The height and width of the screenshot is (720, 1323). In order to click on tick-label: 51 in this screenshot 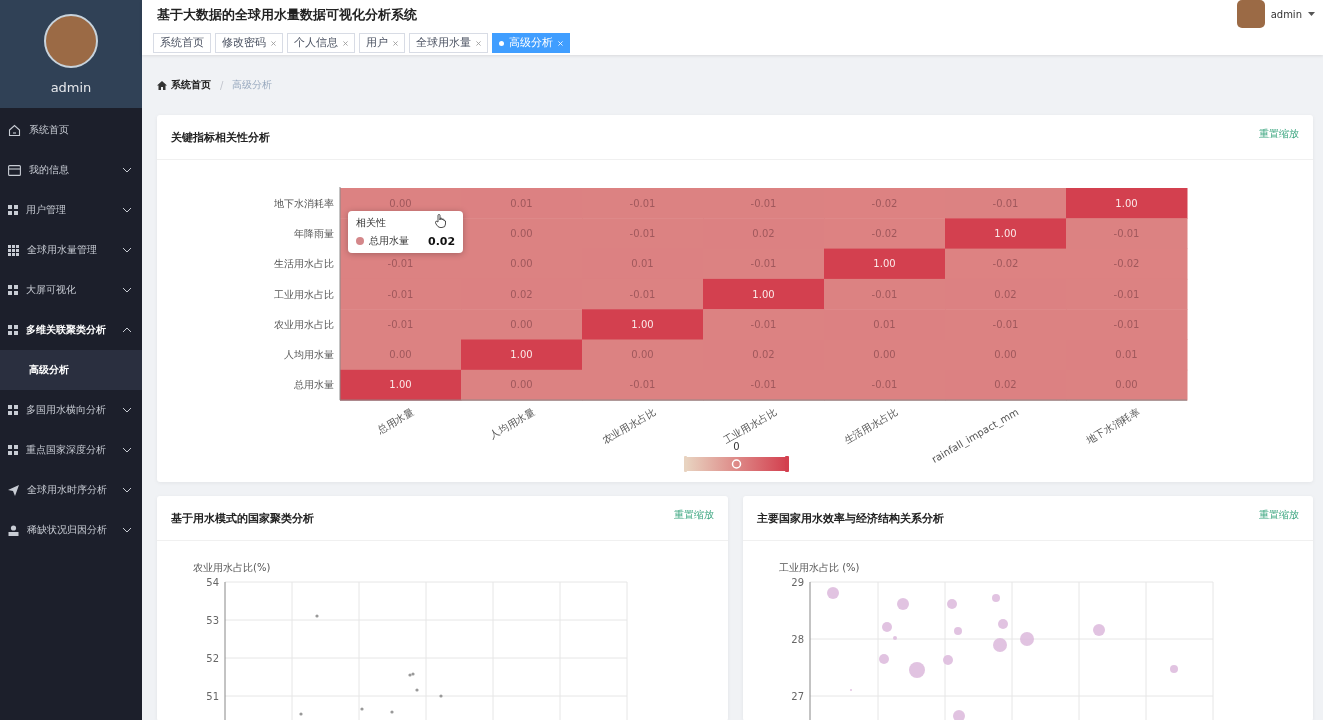, I will do `click(212, 696)`.